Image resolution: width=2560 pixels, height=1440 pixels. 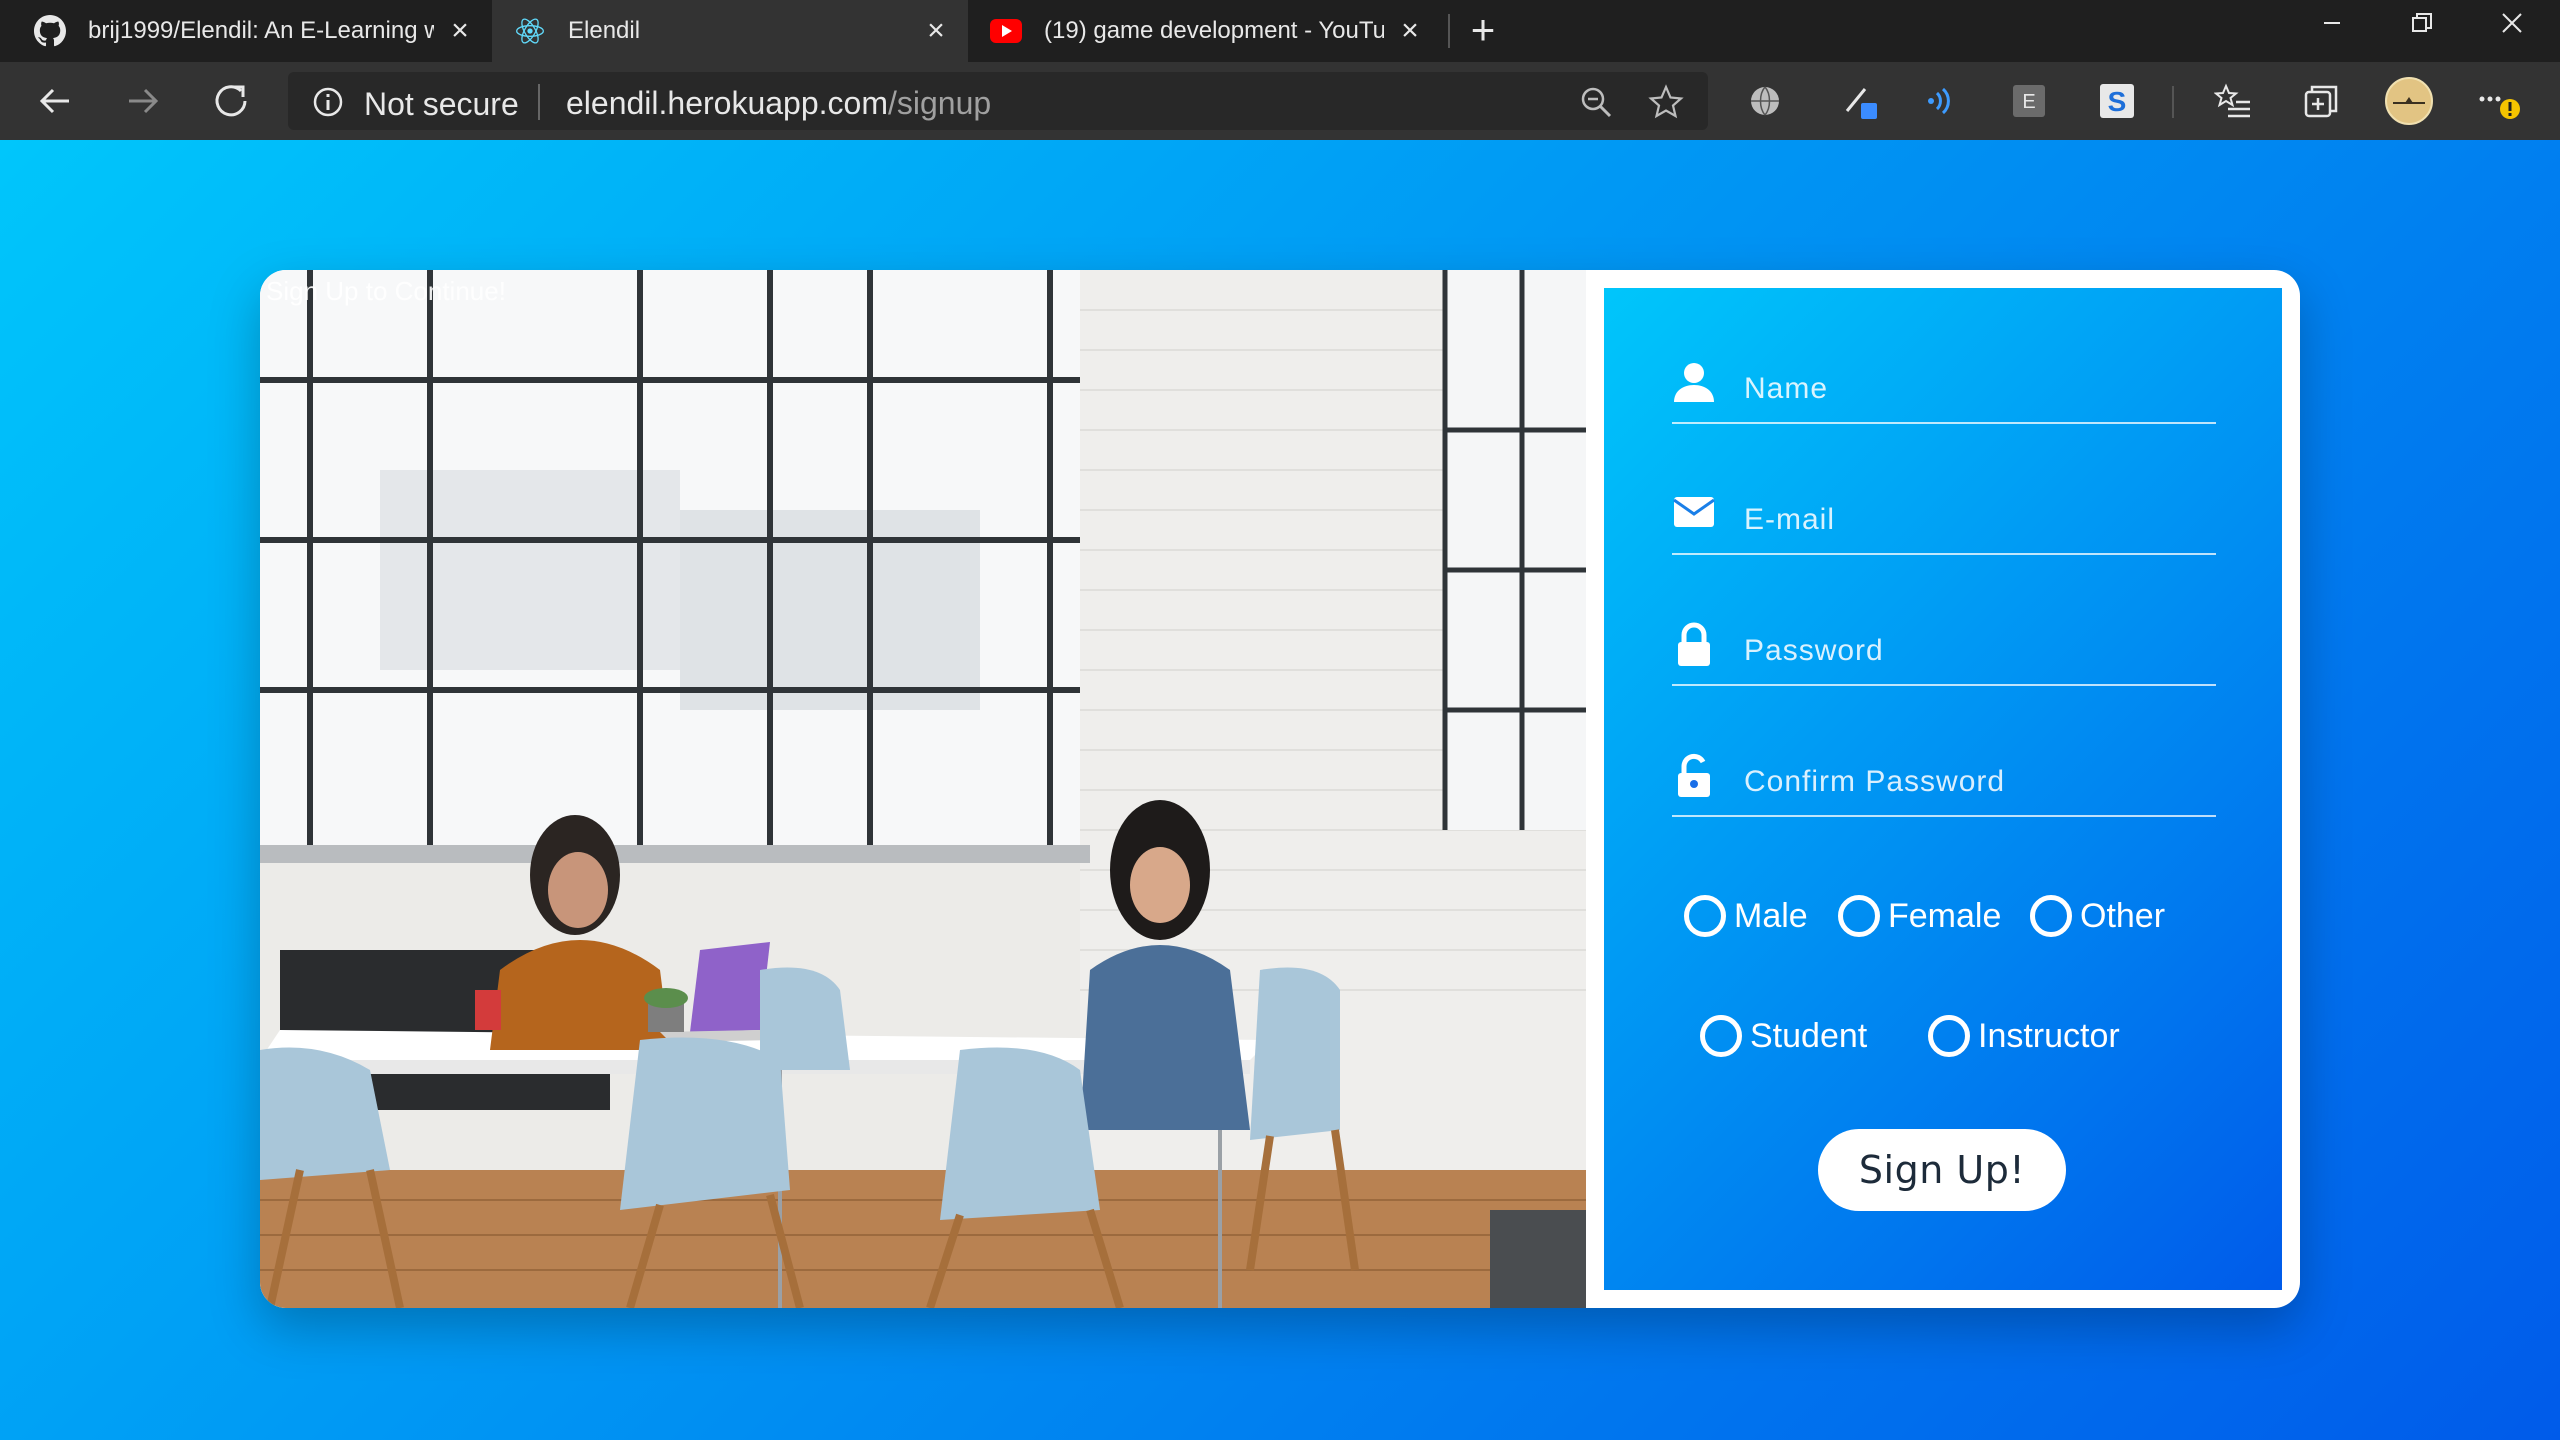 I want to click on url-path: /signup, so click(x=939, y=103).